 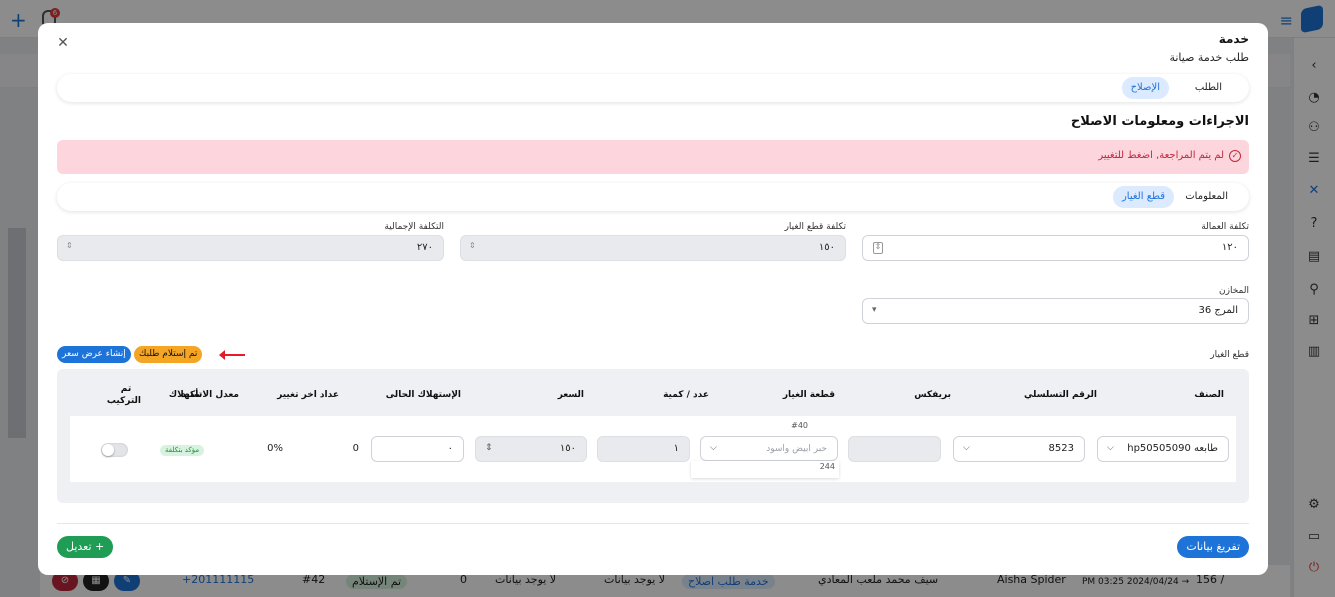 I want to click on prefix-input, so click(x=894, y=449).